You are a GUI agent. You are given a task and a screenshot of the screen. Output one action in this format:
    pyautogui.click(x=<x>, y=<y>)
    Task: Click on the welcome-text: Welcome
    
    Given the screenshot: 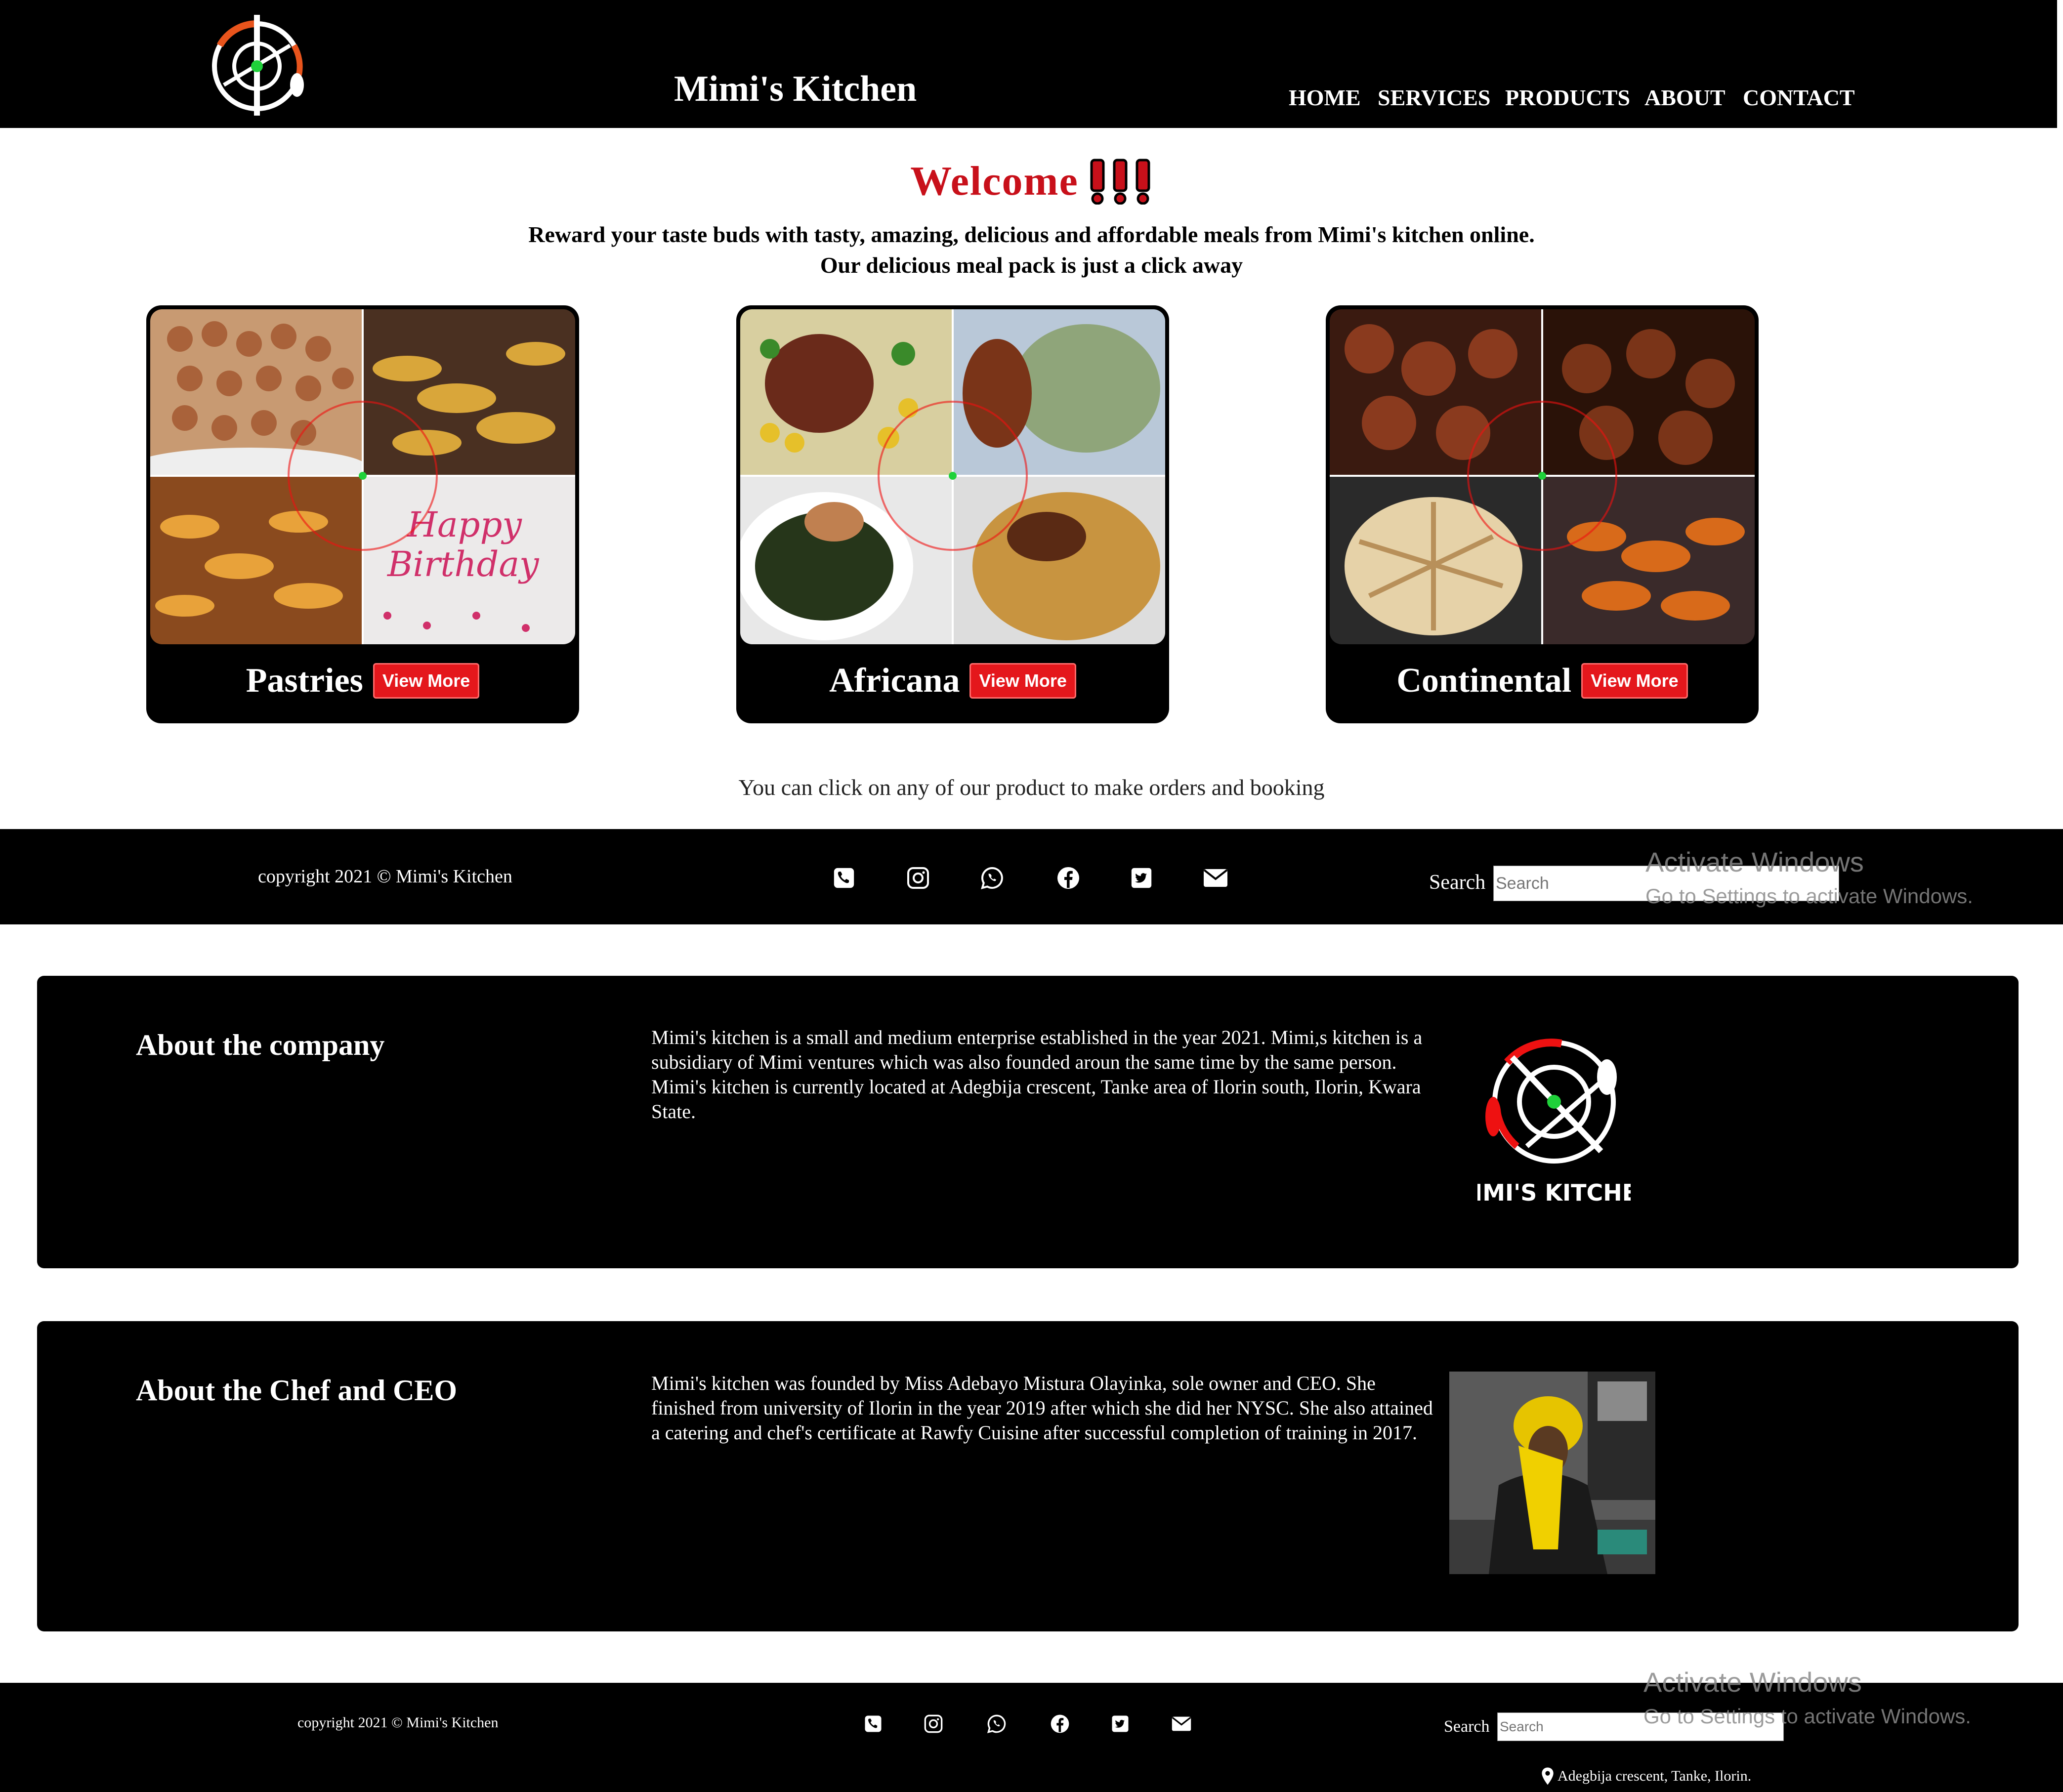 What is the action you would take?
    pyautogui.click(x=994, y=181)
    